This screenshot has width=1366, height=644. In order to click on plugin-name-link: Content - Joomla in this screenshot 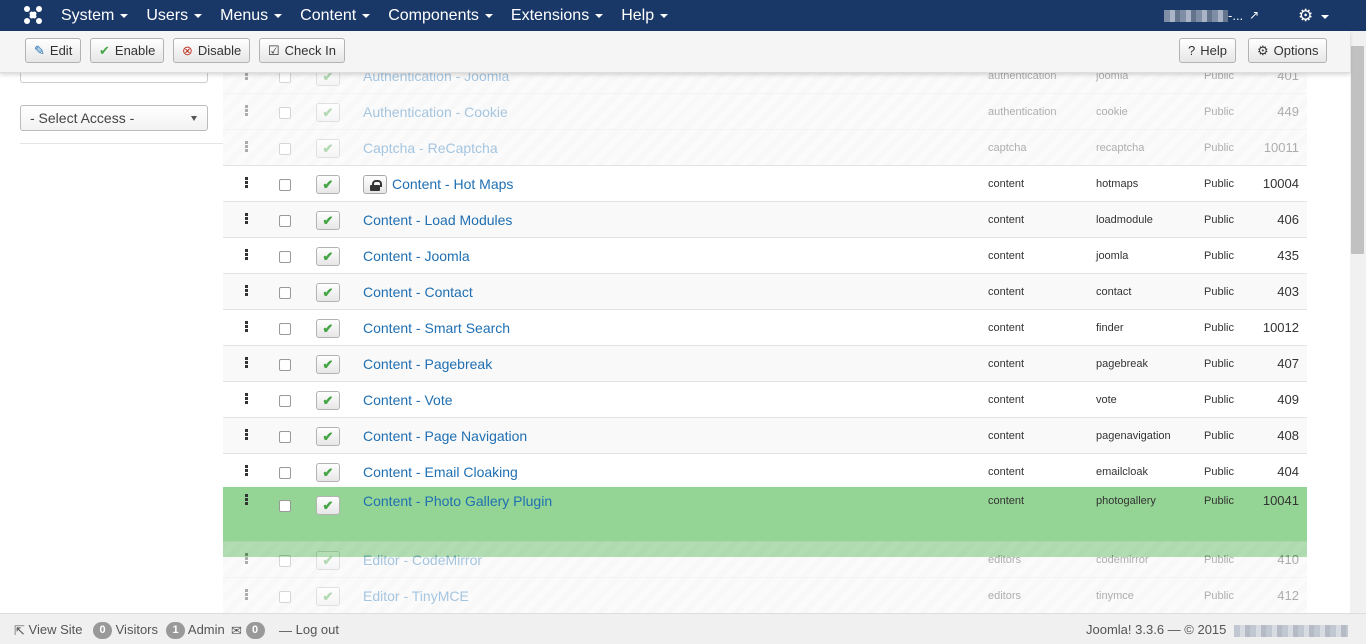, I will do `click(416, 256)`.